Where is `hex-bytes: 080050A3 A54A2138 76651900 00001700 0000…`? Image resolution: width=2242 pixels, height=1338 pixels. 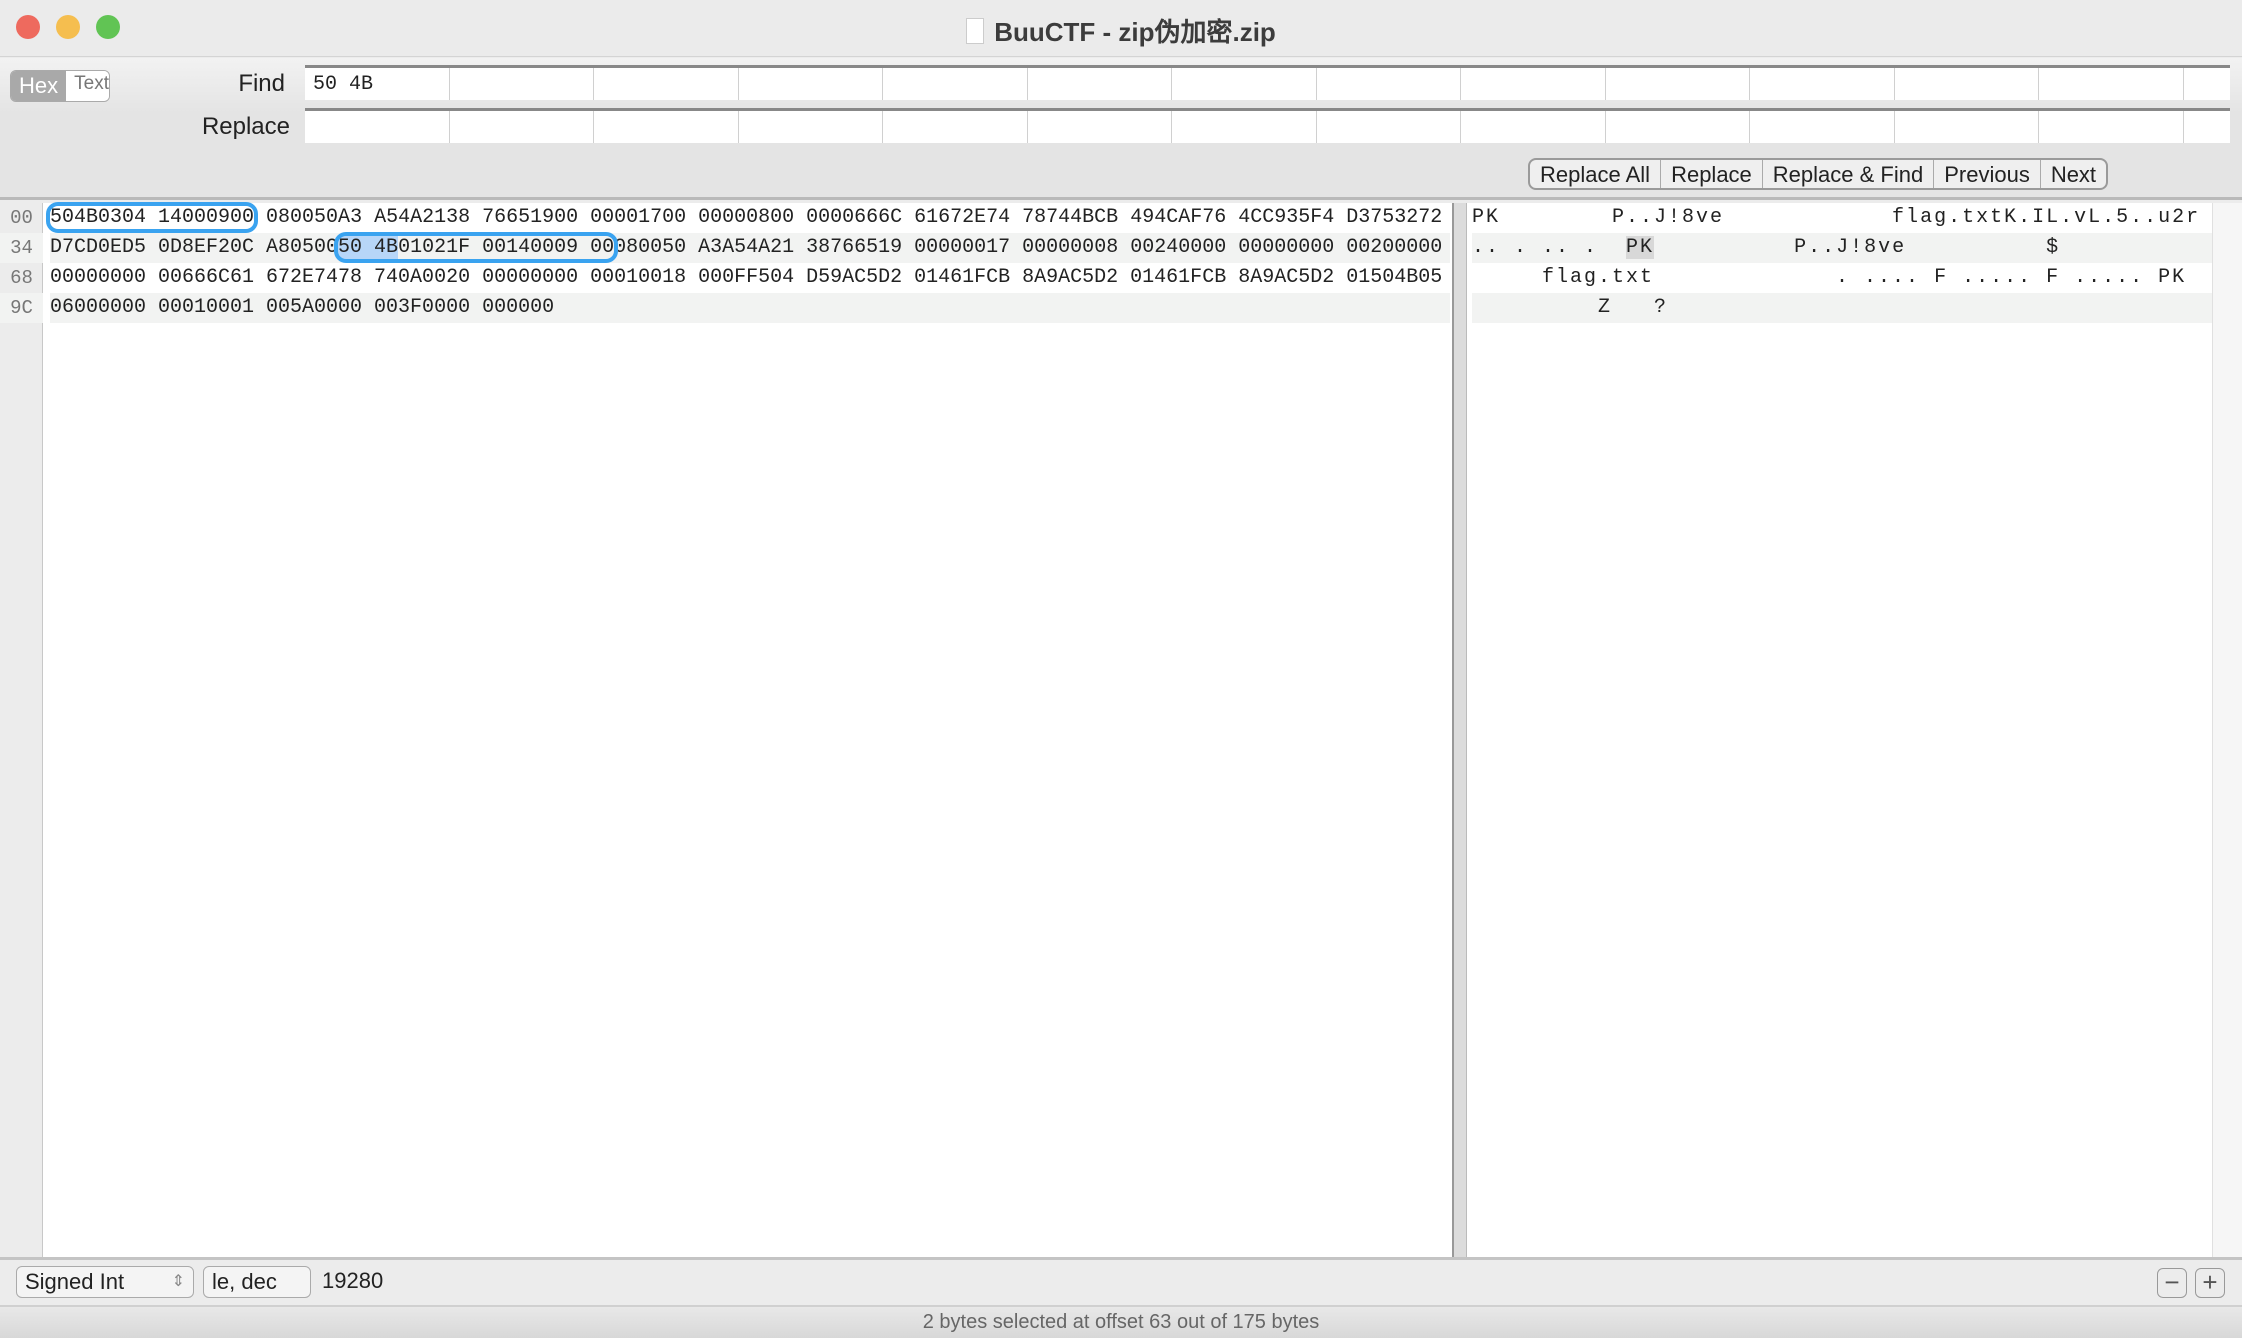
hex-bytes: 080050A3 A54A2138 76651900 00001700 0000… is located at coordinates (848, 217).